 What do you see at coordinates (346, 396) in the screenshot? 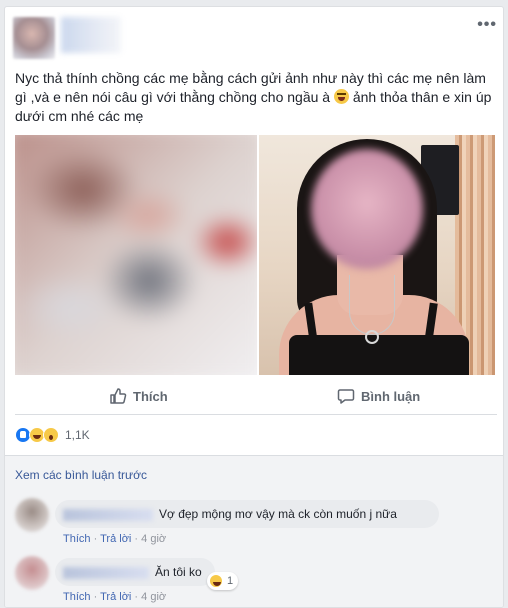
I see `comment-icon` at bounding box center [346, 396].